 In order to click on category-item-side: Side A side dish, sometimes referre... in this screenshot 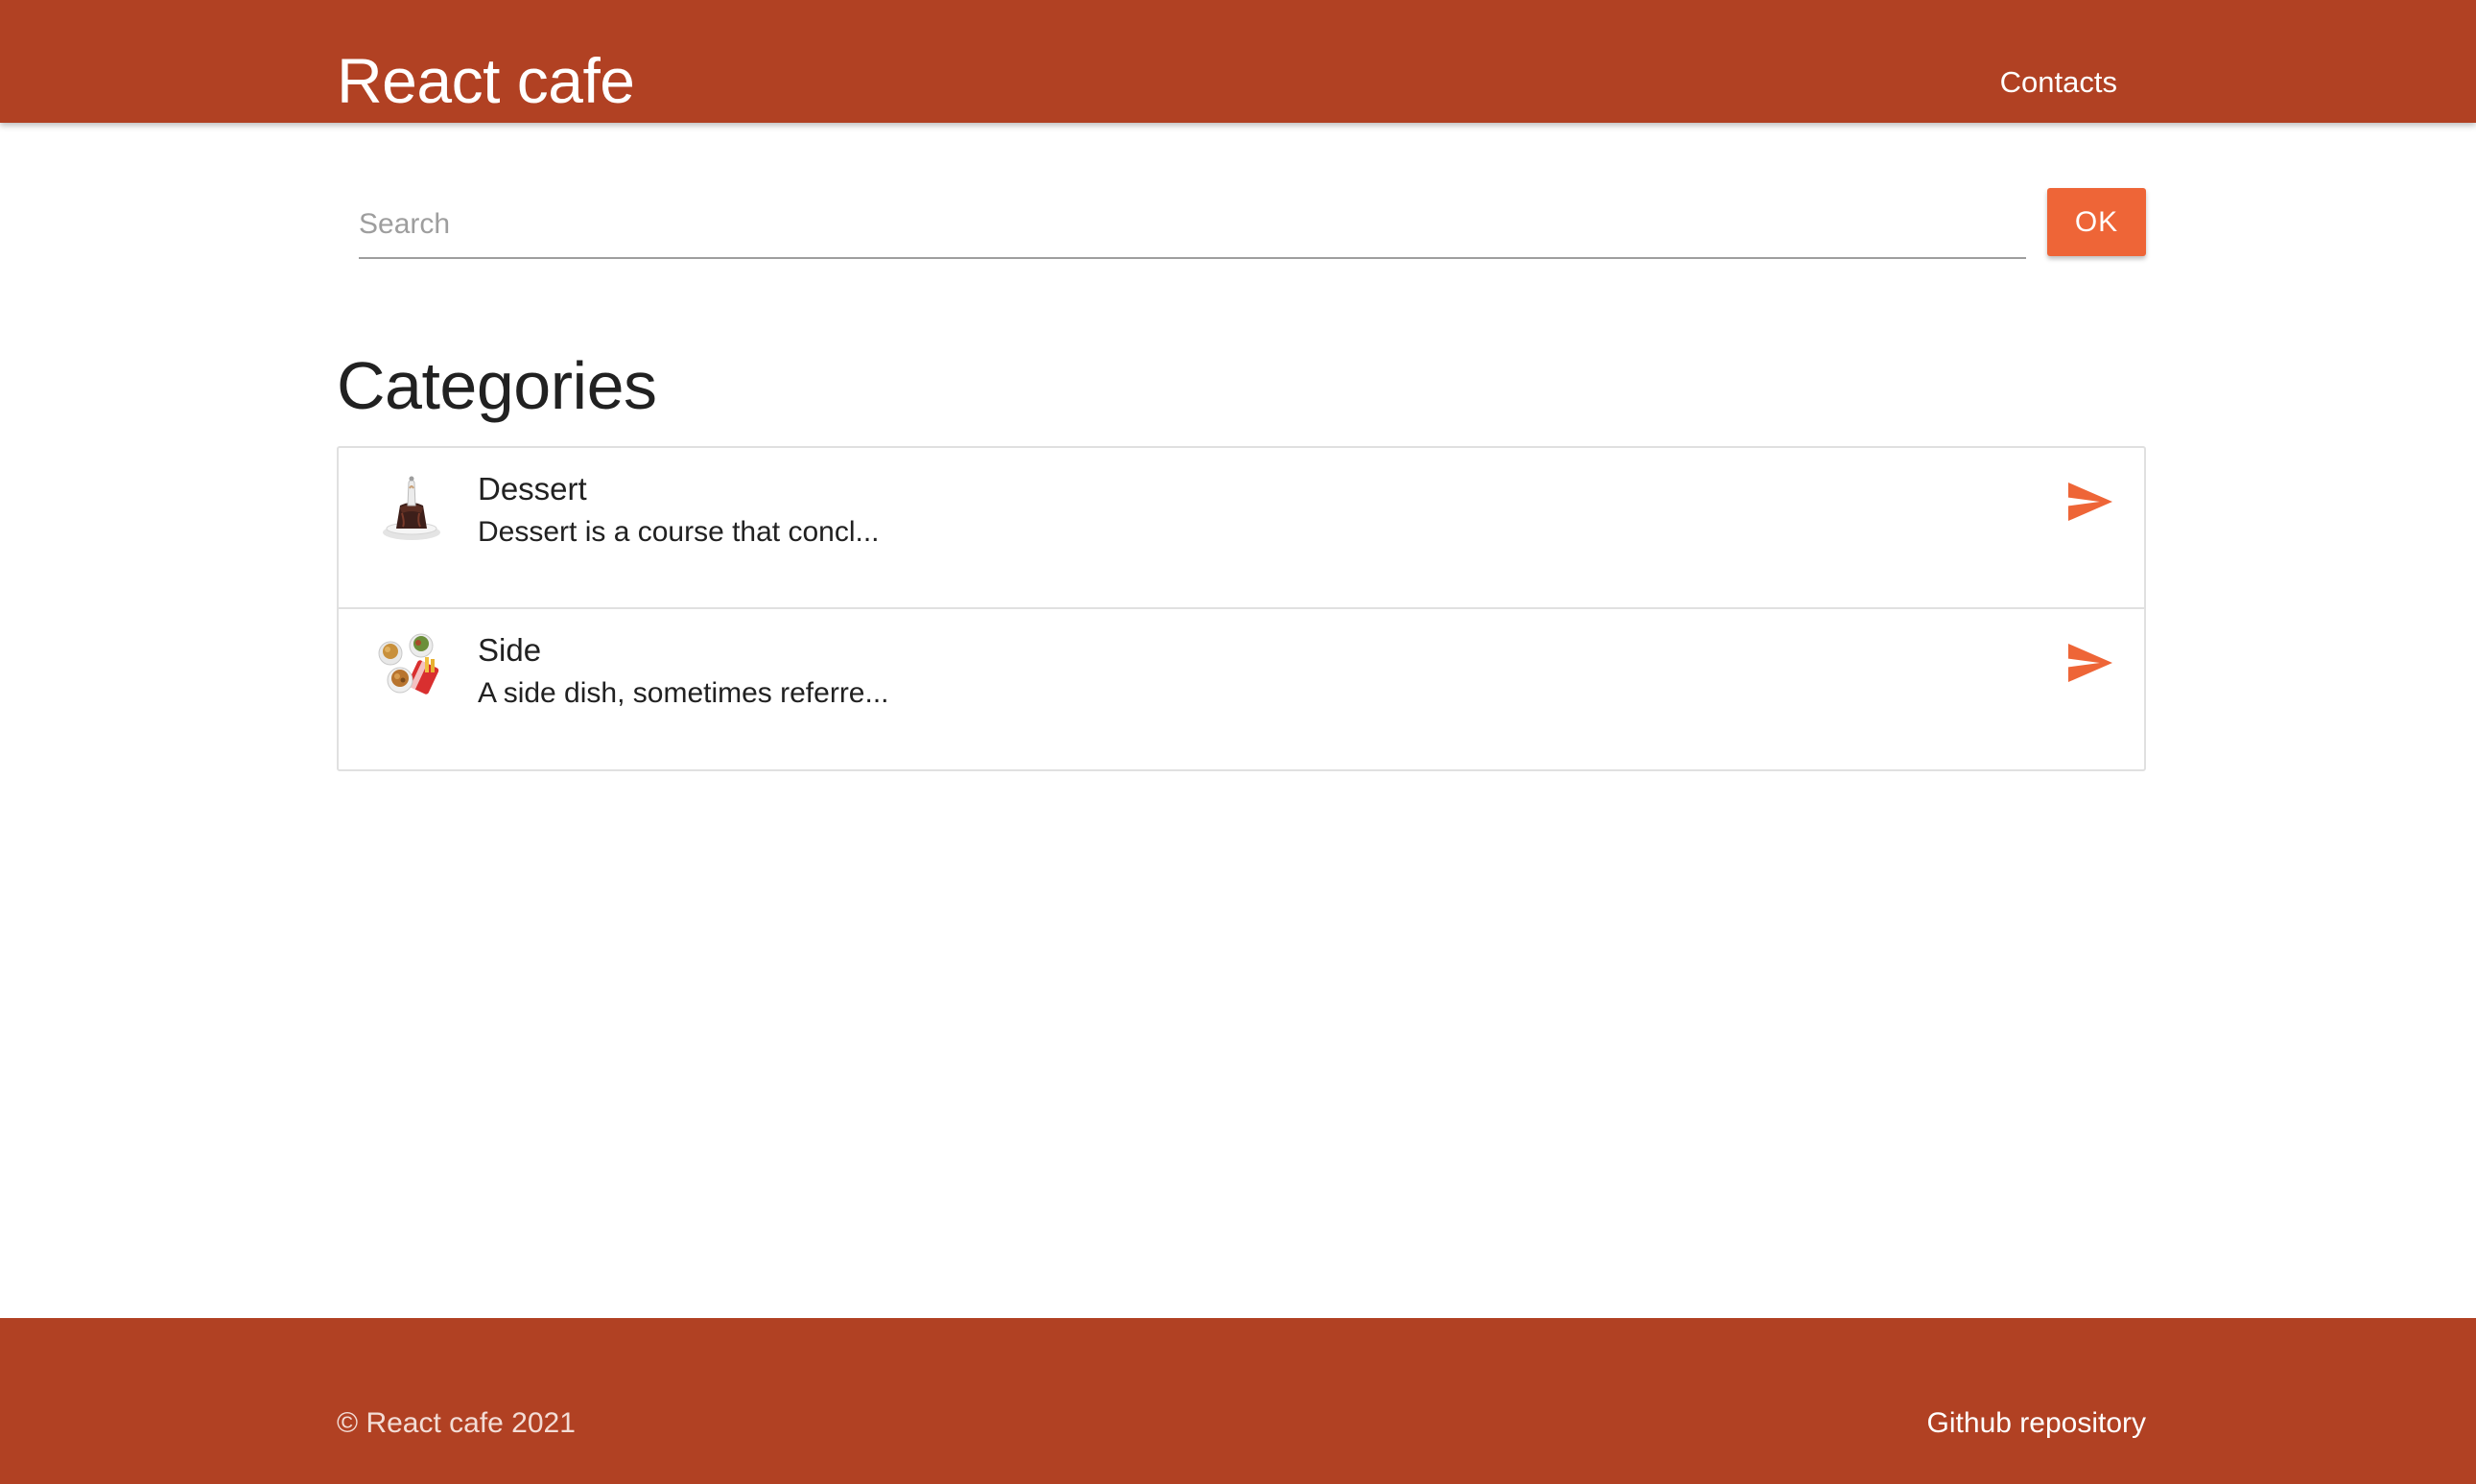, I will do `click(1241, 689)`.